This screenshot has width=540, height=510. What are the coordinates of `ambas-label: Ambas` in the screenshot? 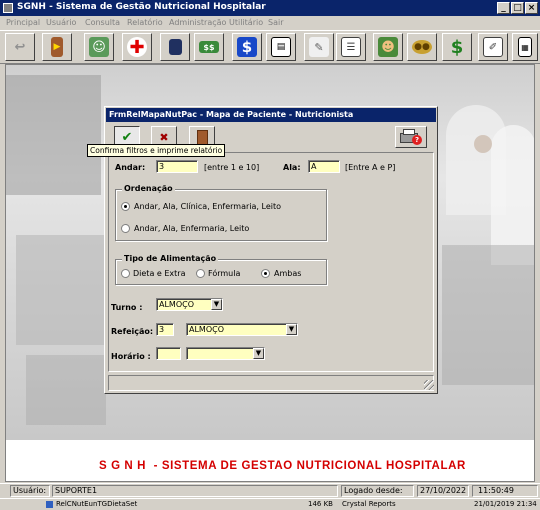 It's located at (287, 273).